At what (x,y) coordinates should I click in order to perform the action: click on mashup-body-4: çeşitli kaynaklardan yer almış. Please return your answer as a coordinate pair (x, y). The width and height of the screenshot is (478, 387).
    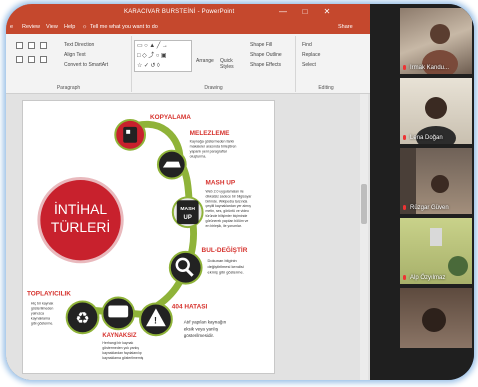
    Looking at the image, I should click on (229, 206).